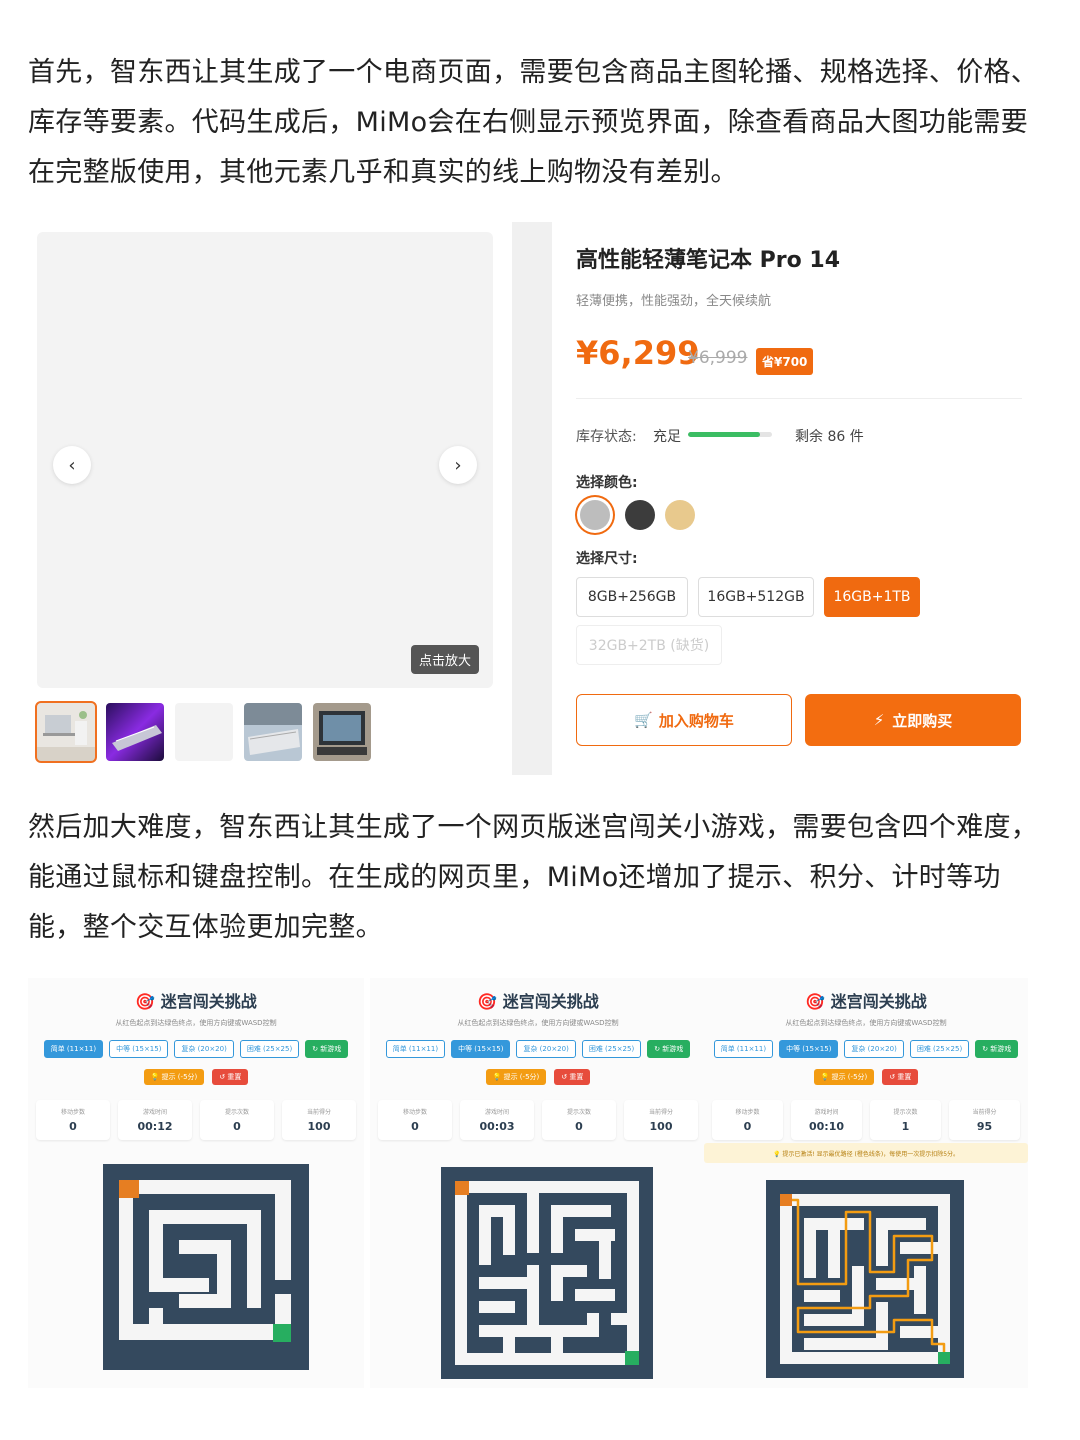 The image size is (1080, 1440). Describe the element at coordinates (497, 1126) in the screenshot. I see `stat-value: 00:03` at that location.